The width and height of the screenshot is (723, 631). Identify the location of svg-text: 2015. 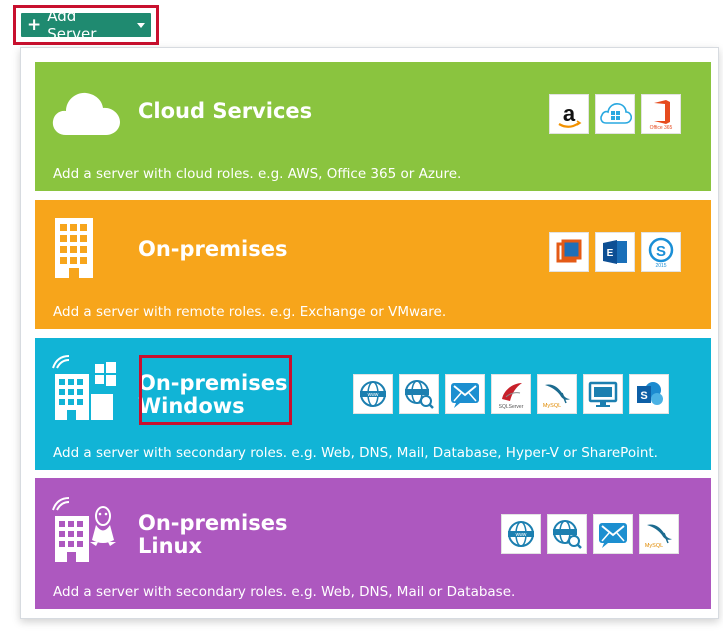
(660, 266).